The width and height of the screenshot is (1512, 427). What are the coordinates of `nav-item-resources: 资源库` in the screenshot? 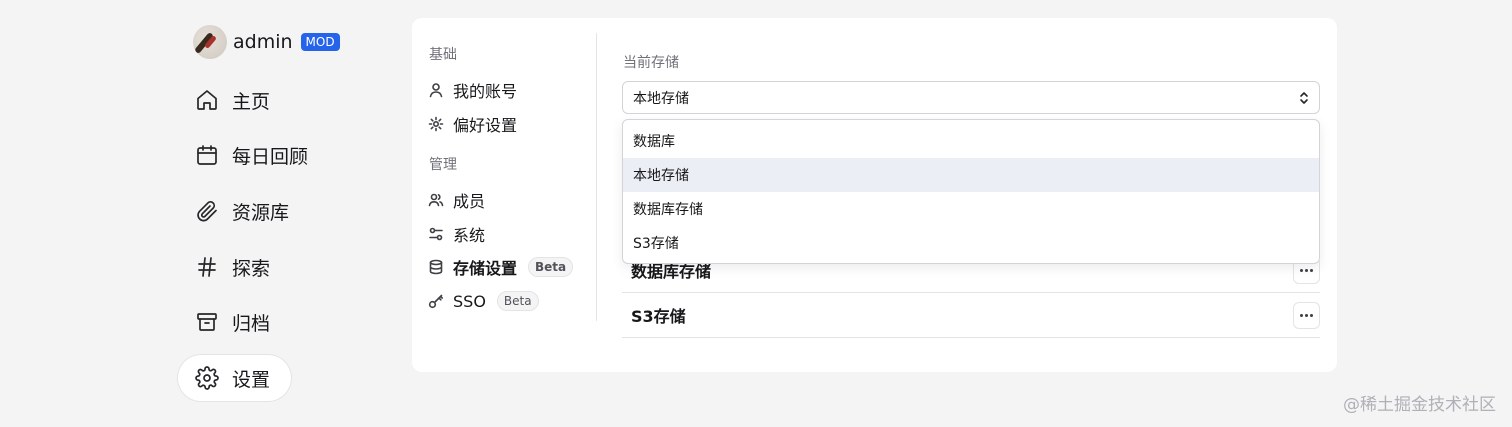 It's located at (248, 211).